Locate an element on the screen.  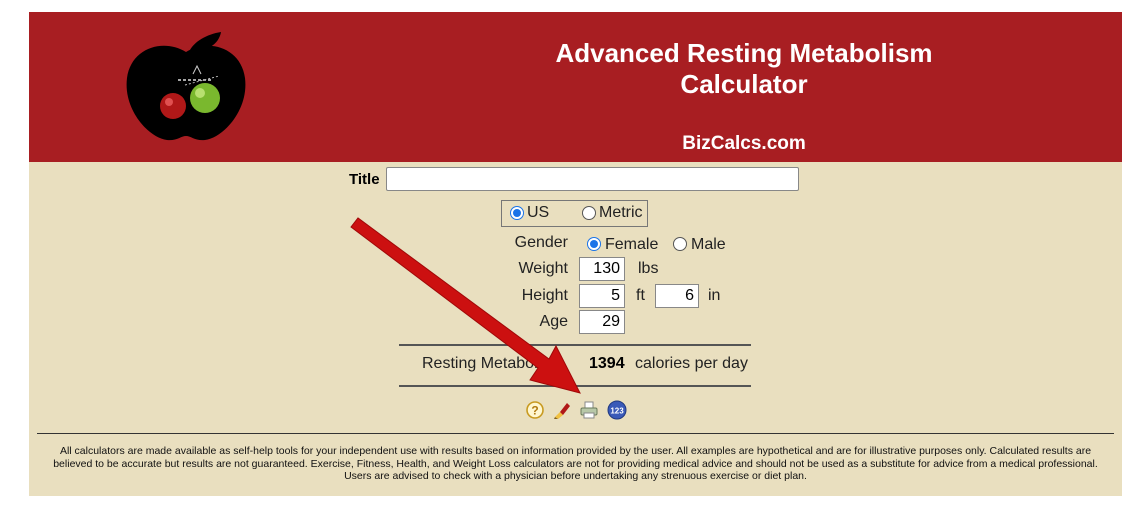
result-label: Resting Metabolism is located at coordinates (492, 363).